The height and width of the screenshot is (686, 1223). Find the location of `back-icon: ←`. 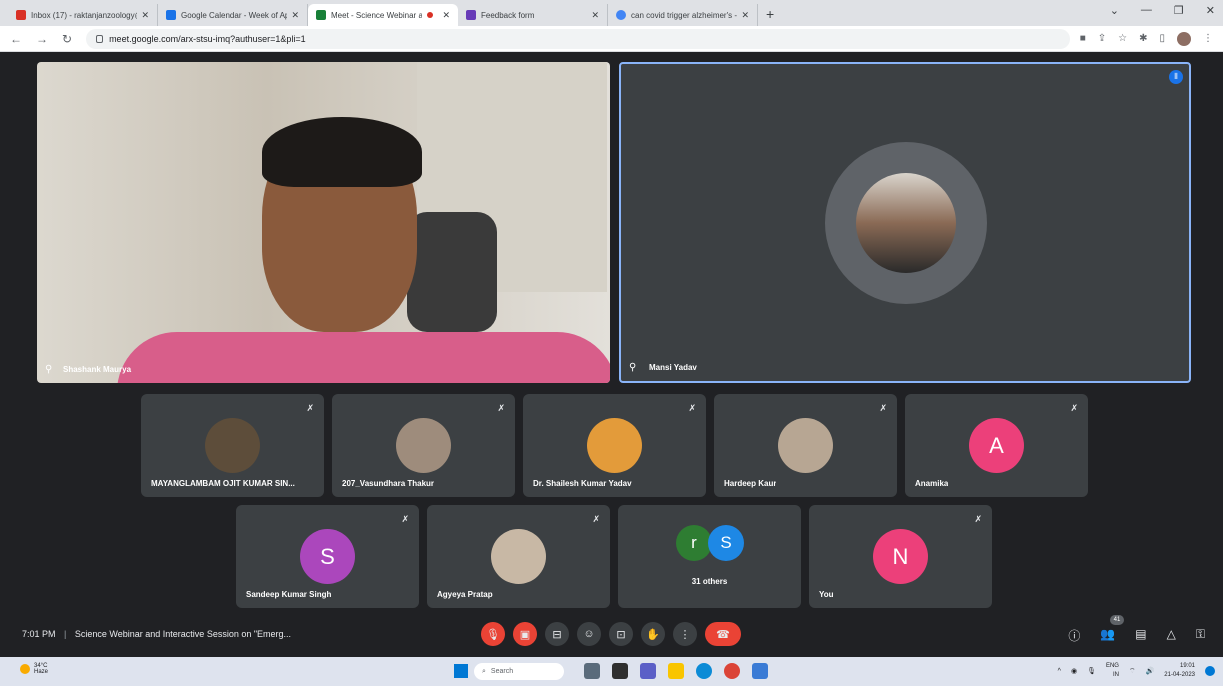

back-icon: ← is located at coordinates (16, 39).